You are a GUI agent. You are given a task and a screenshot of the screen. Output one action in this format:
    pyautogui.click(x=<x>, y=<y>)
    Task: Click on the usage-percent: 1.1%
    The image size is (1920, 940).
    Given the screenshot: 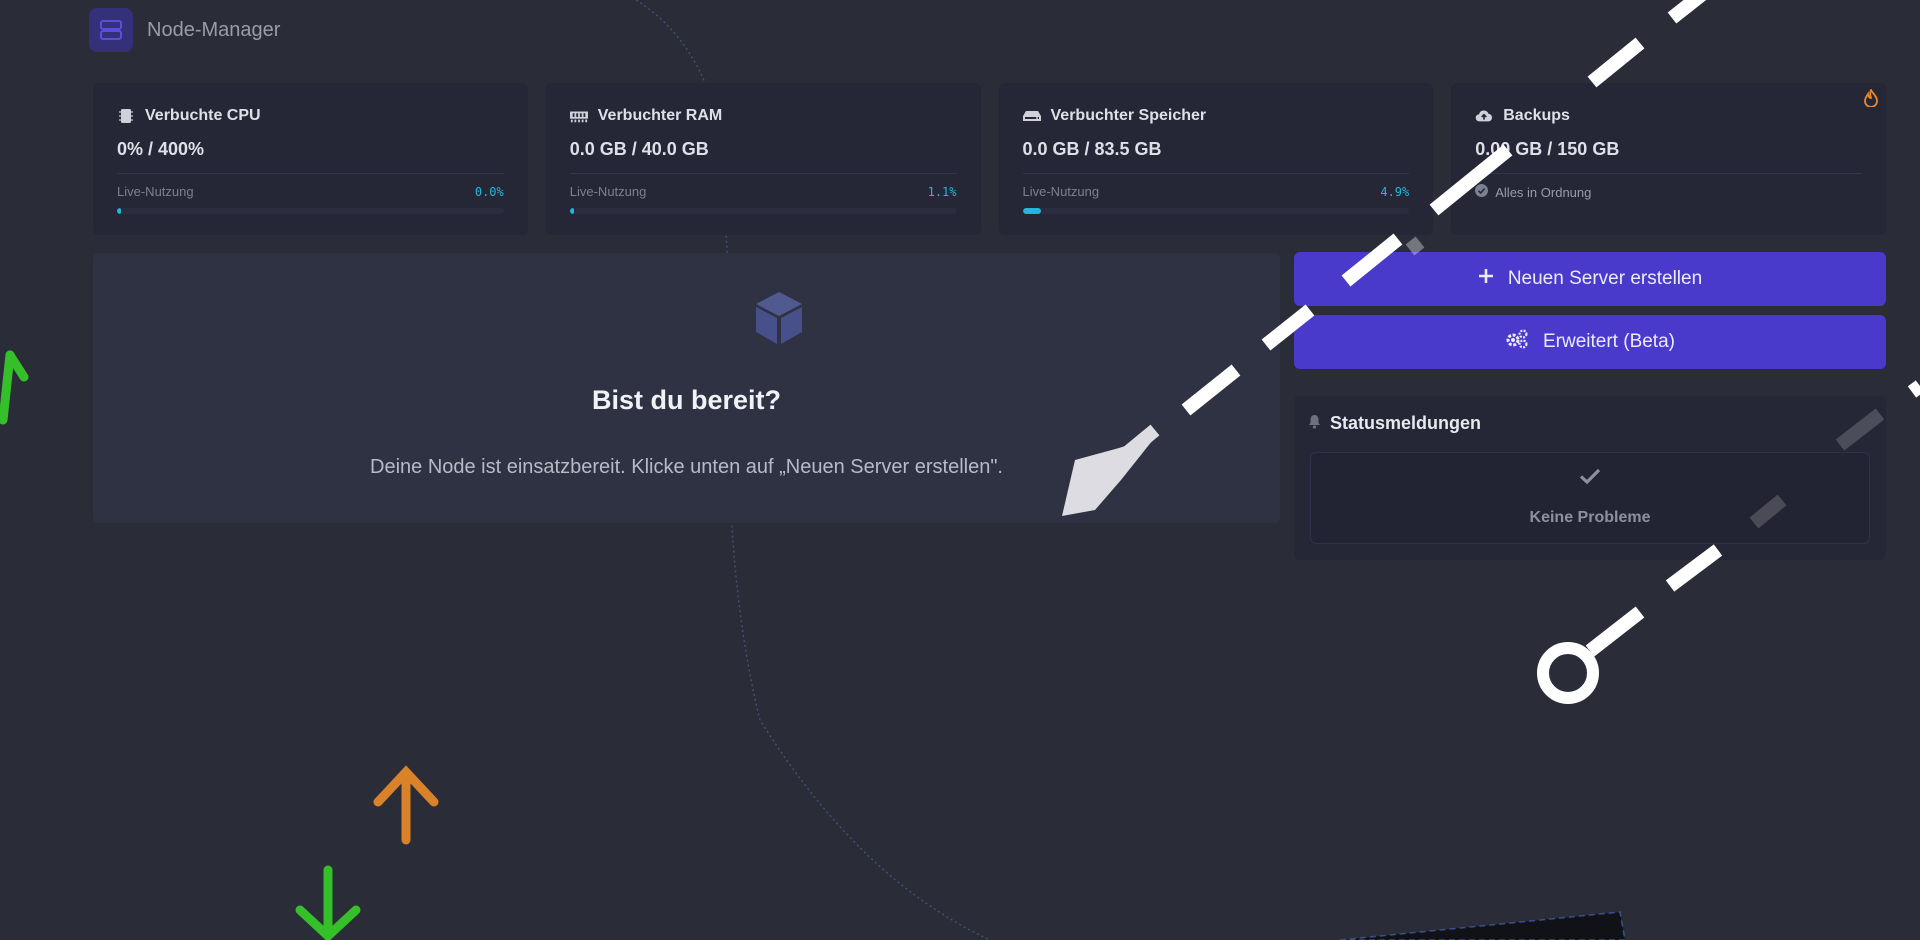 What is the action you would take?
    pyautogui.click(x=942, y=191)
    